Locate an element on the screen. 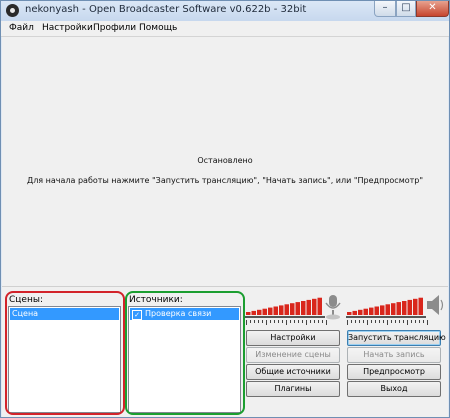 This screenshot has height=418, width=450. menu-file-label: Файл is located at coordinates (21, 28).